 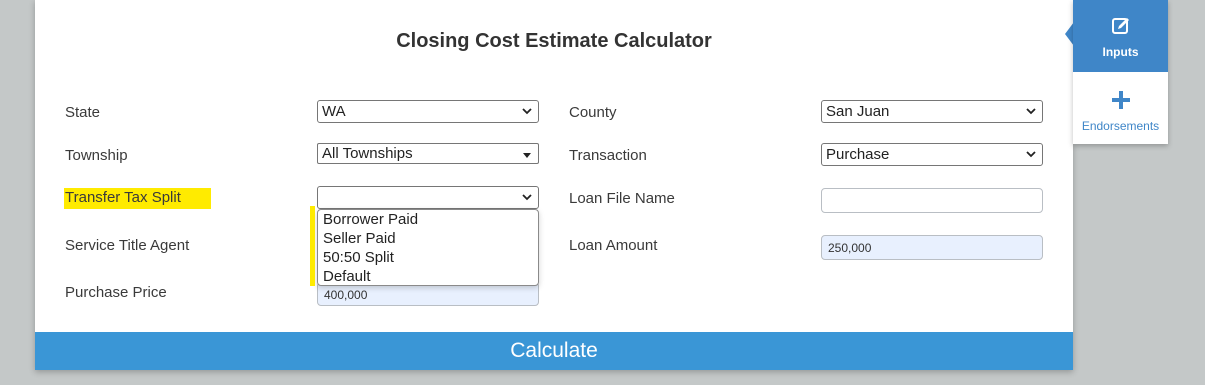 What do you see at coordinates (428, 111) in the screenshot?
I see `state-select: WA` at bounding box center [428, 111].